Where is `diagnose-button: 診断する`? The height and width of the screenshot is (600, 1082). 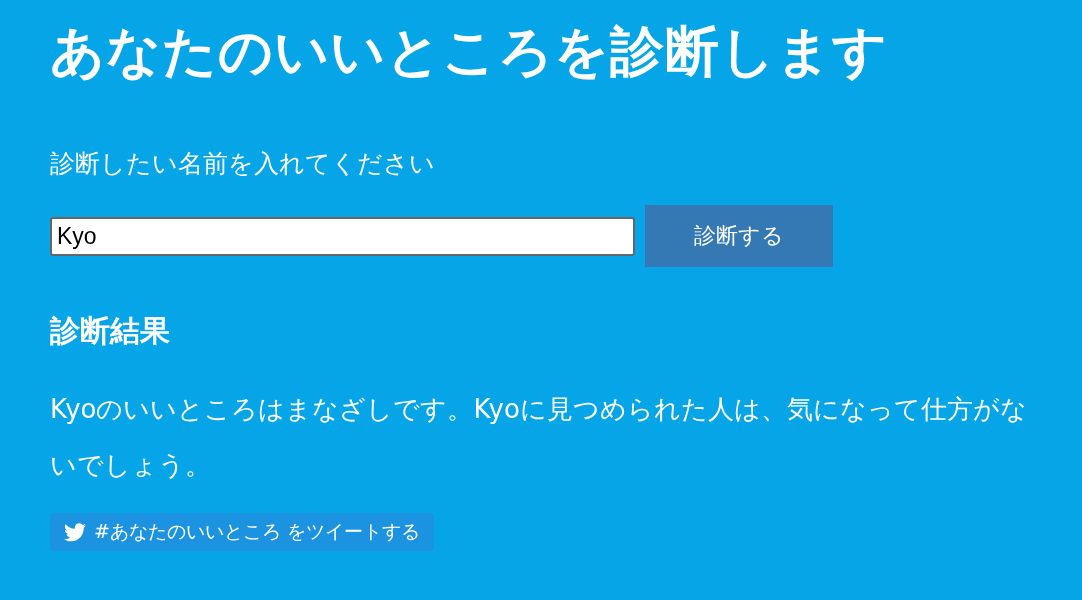 diagnose-button: 診断する is located at coordinates (739, 236).